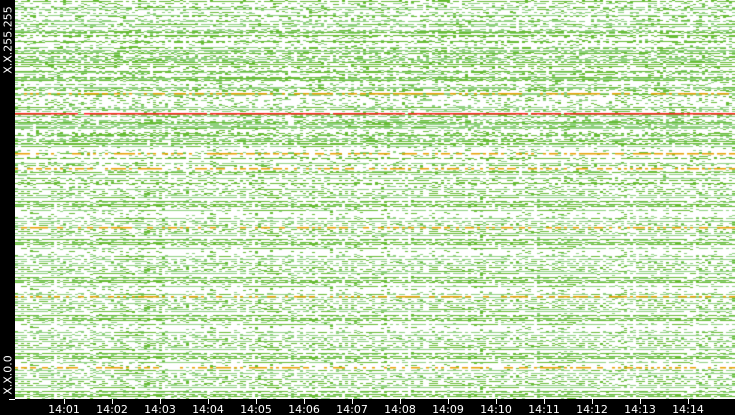  Describe the element at coordinates (400, 409) in the screenshot. I see `x-tick-label: 14:08` at that location.